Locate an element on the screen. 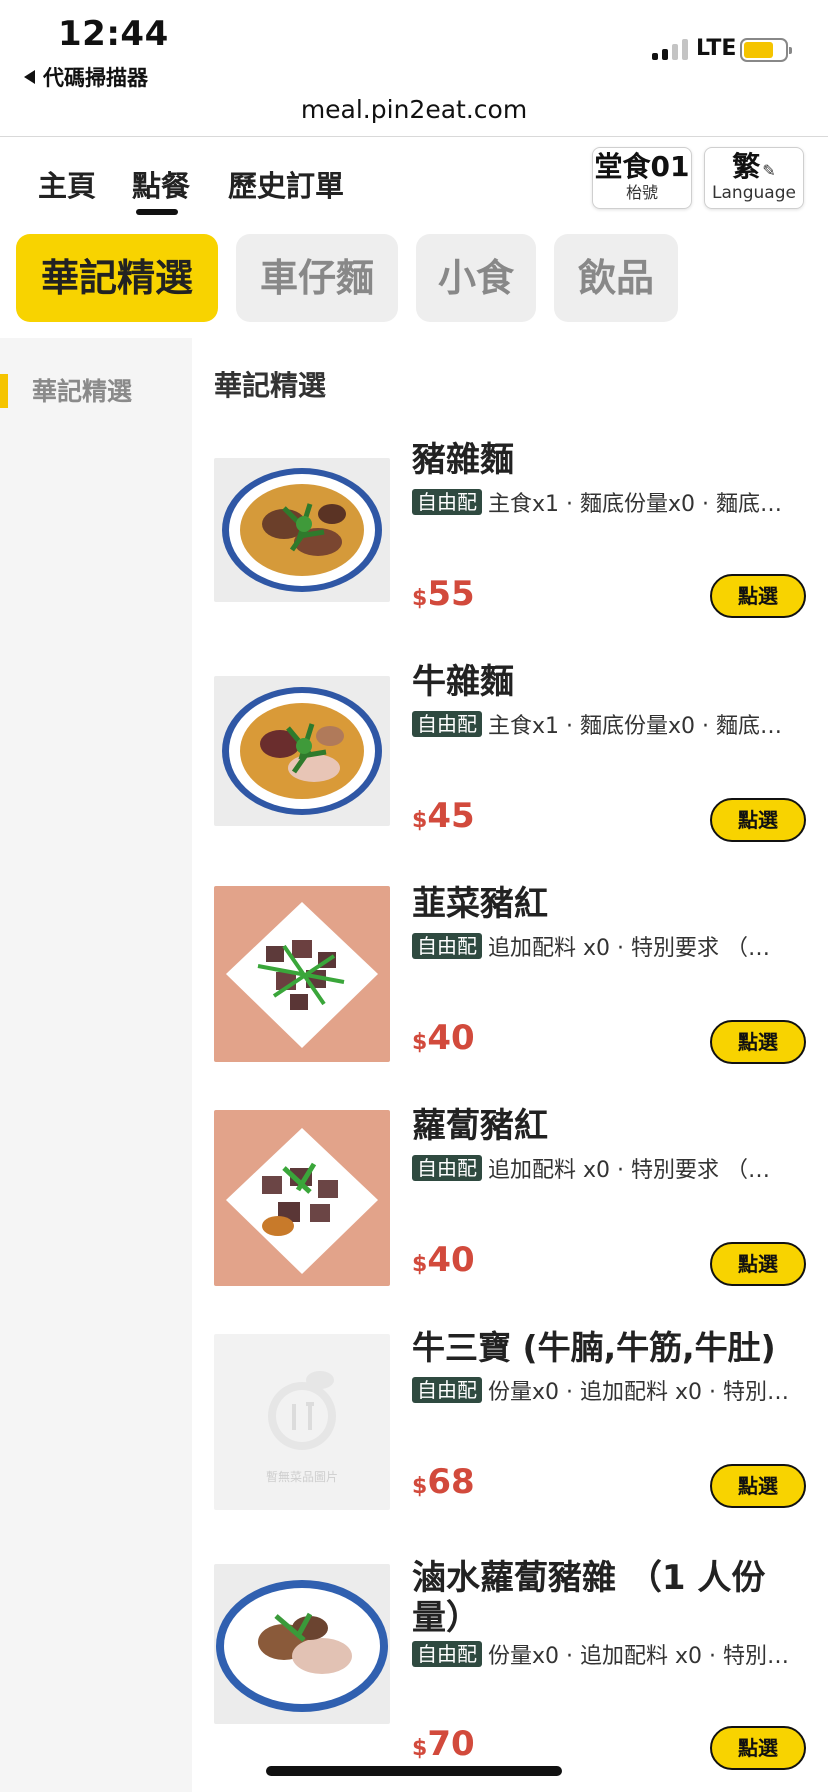 This screenshot has height=1792, width=828. table-label: 堂食01 is located at coordinates (642, 166).